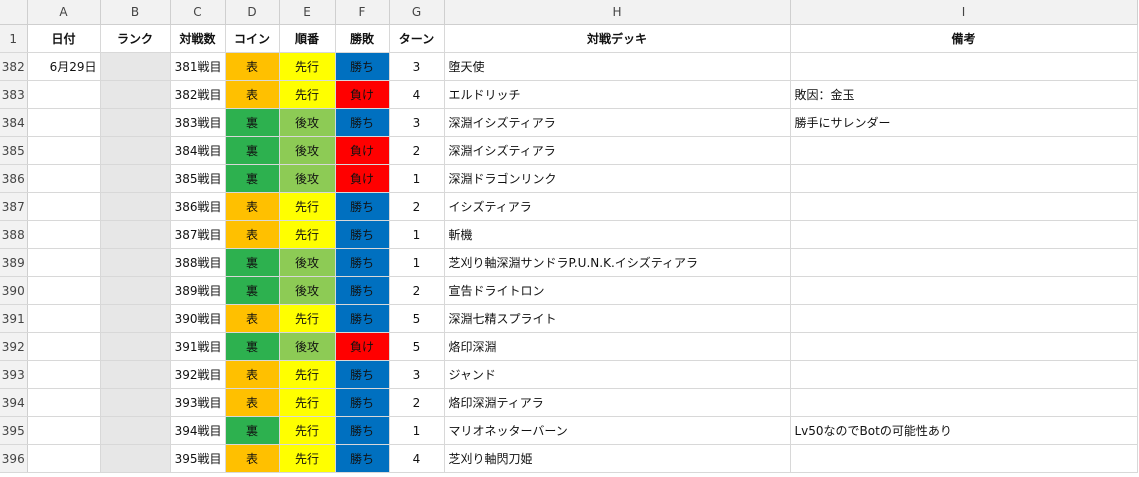 This screenshot has height=477, width=1139. I want to click on match-cell: 390戦目, so click(198, 318).